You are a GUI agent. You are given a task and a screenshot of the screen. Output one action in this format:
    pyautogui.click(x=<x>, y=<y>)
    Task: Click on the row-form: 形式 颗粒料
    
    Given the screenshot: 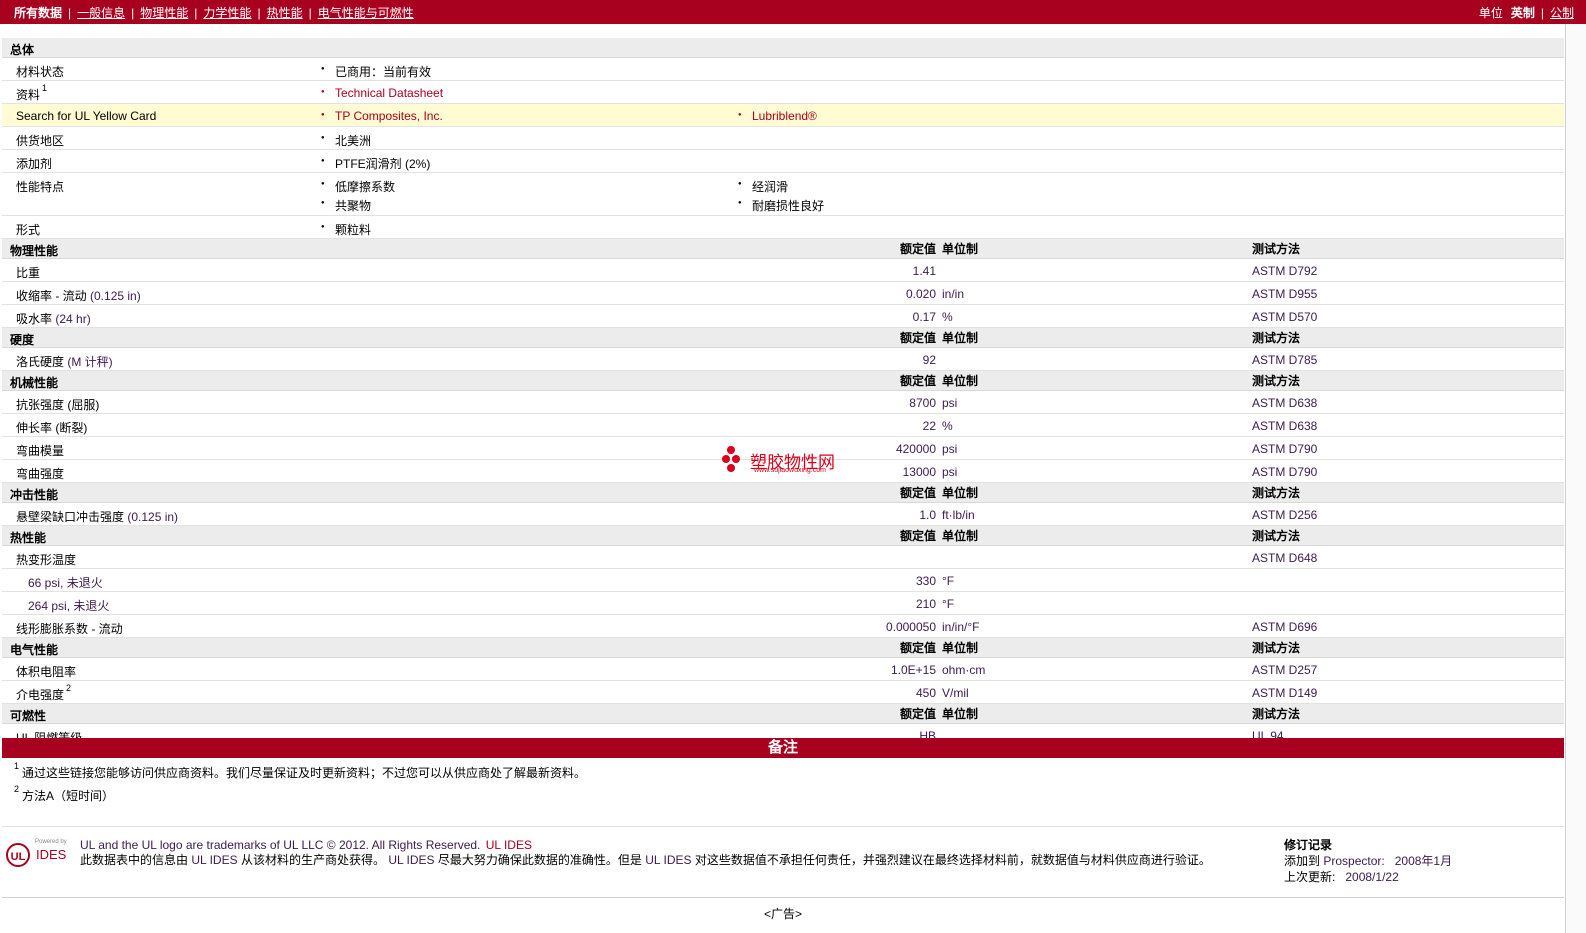 What is the action you would take?
    pyautogui.click(x=783, y=227)
    